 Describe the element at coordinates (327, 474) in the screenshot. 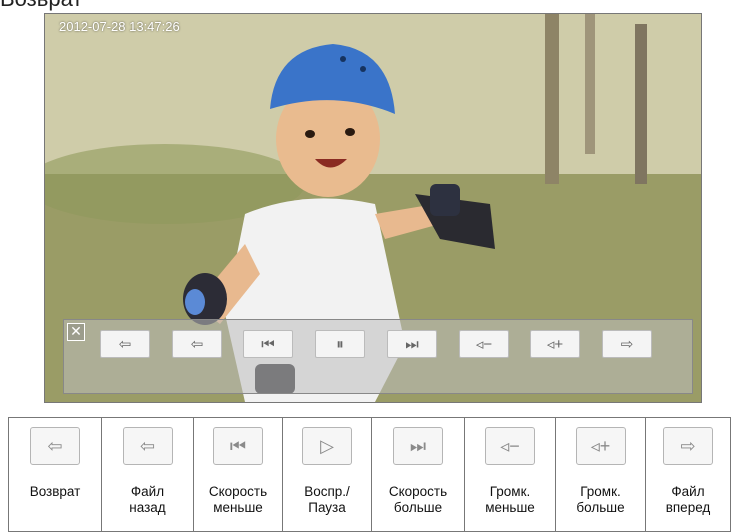

I see `legend-item-play-pause: ▷ Воспр./ Пауза` at that location.